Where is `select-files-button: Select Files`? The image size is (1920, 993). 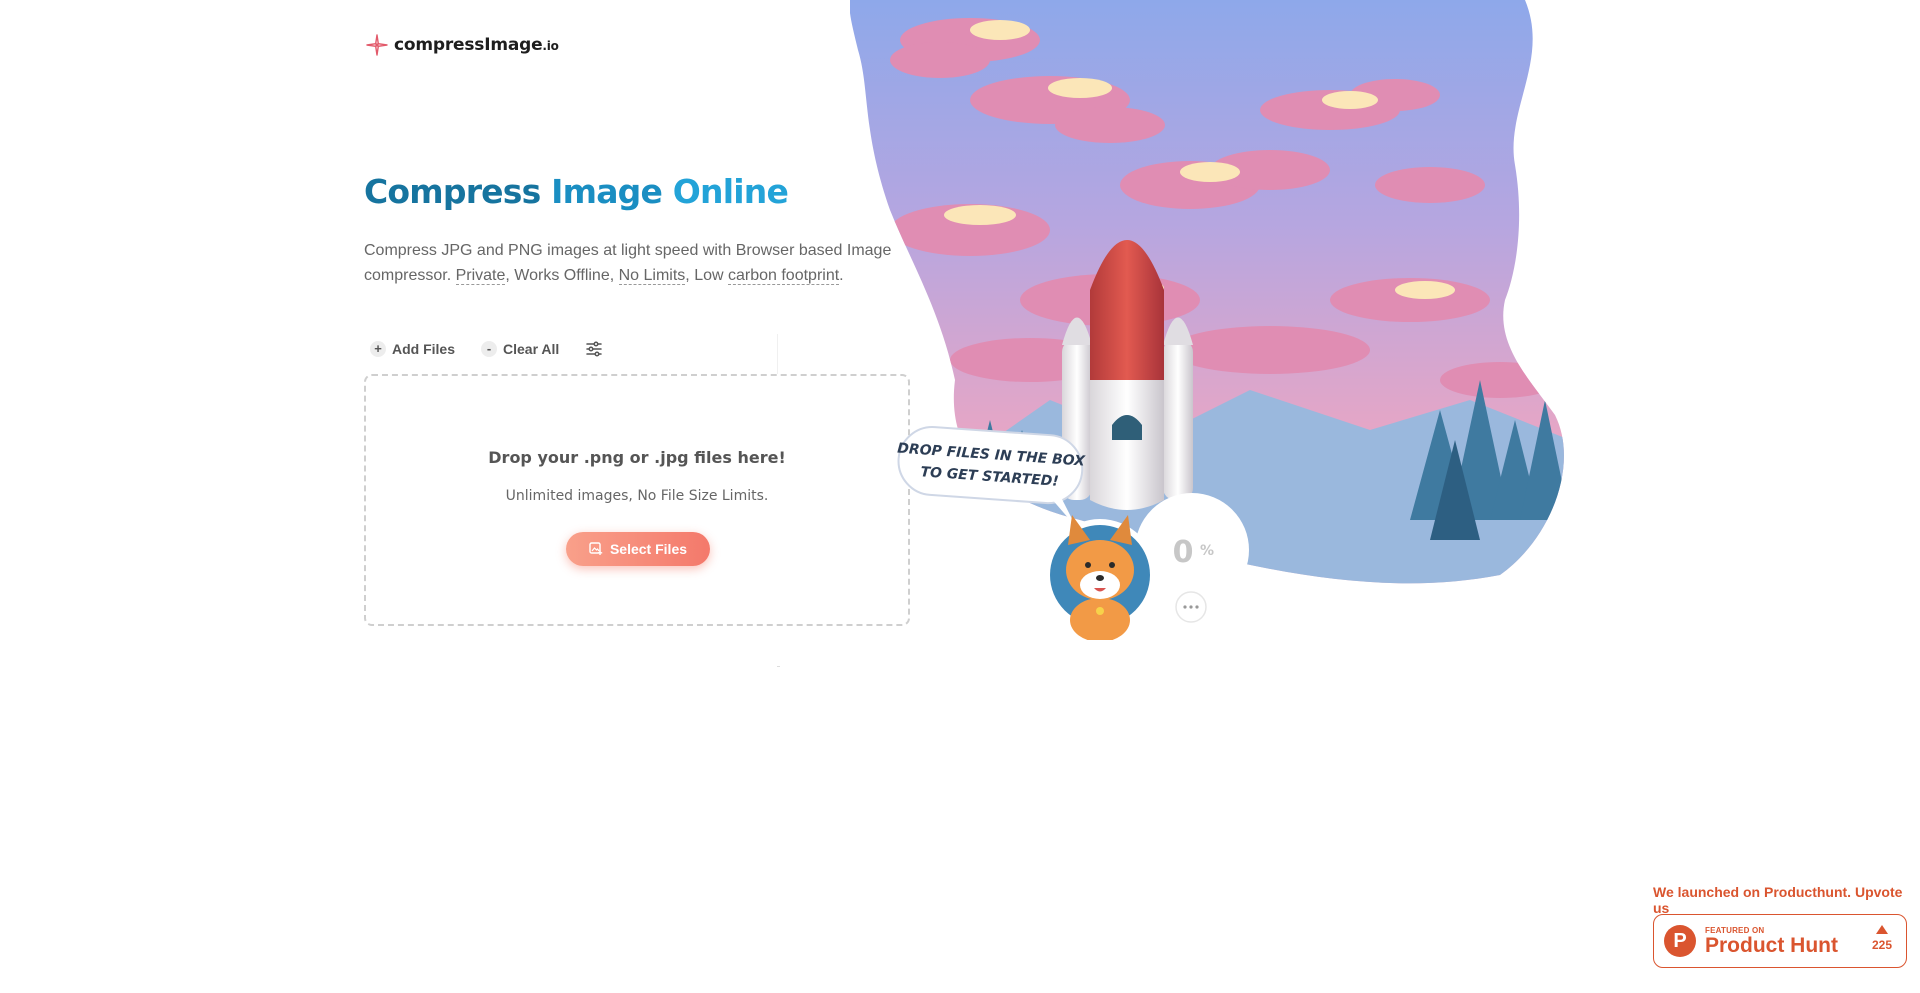
select-files-button: Select Files is located at coordinates (638, 549).